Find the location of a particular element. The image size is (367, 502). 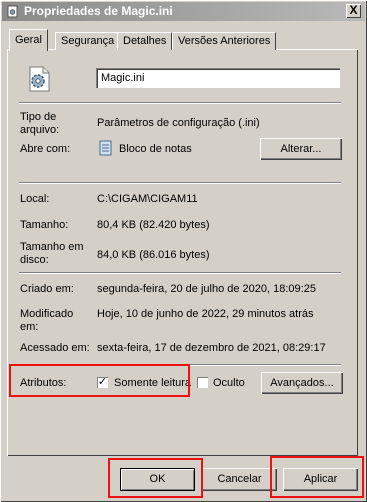

file-type-value: Parâmetros de configuração (.ini) is located at coordinates (178, 123).